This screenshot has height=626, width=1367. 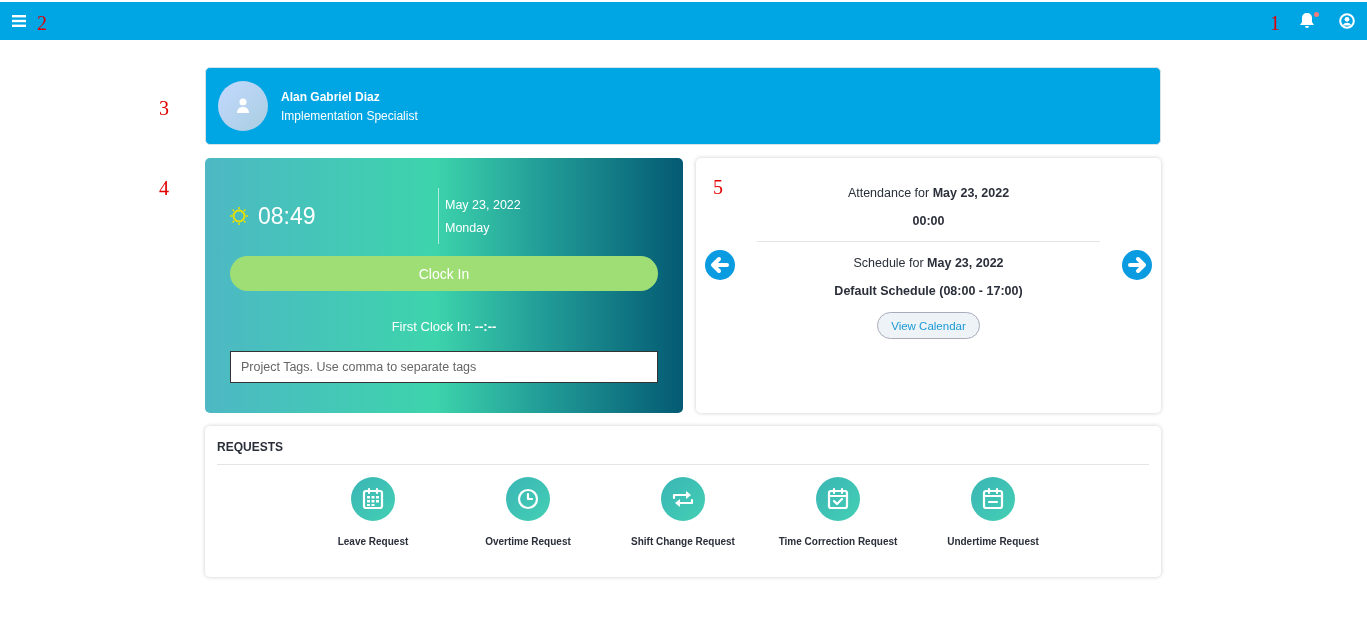 I want to click on request-link: Leave Request, so click(x=373, y=512).